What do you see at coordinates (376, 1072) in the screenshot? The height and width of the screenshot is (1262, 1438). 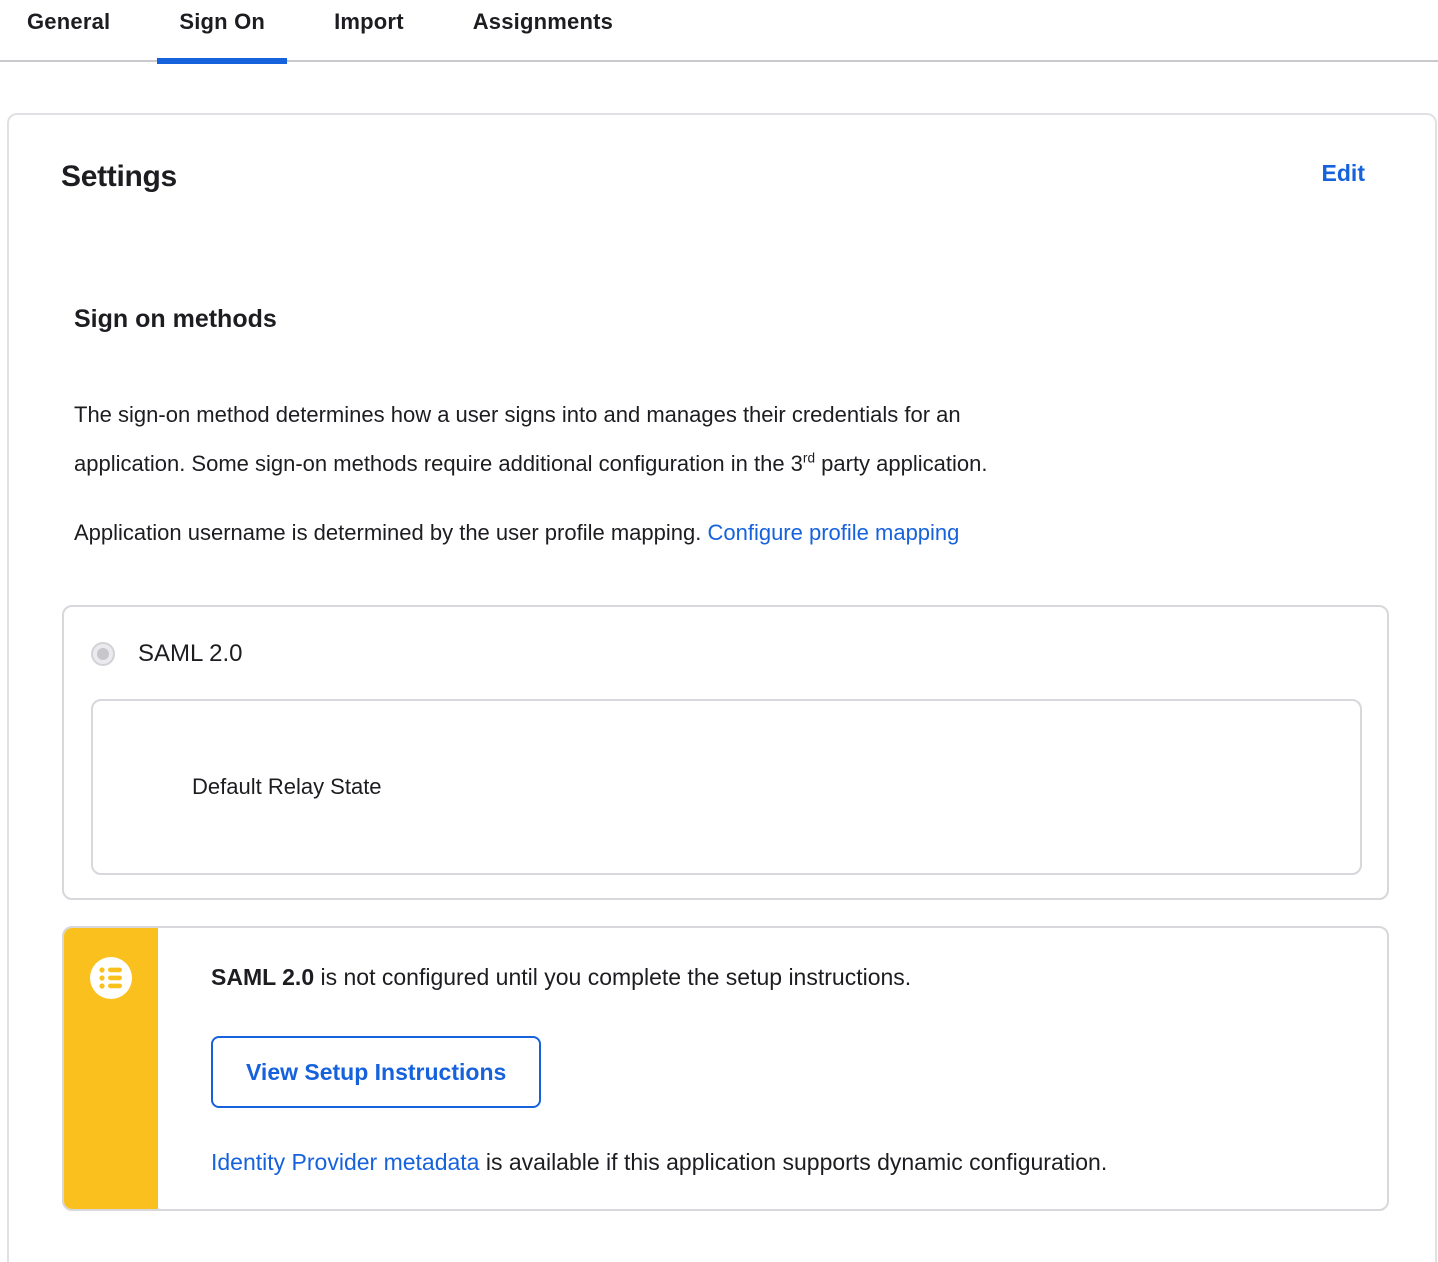 I see `view-setup-instructions-button: View Setup Instructions` at bounding box center [376, 1072].